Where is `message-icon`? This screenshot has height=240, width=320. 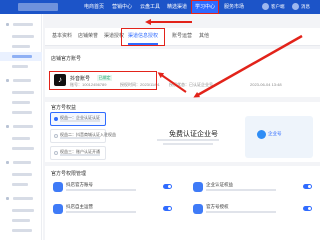 message-icon is located at coordinates (295, 6).